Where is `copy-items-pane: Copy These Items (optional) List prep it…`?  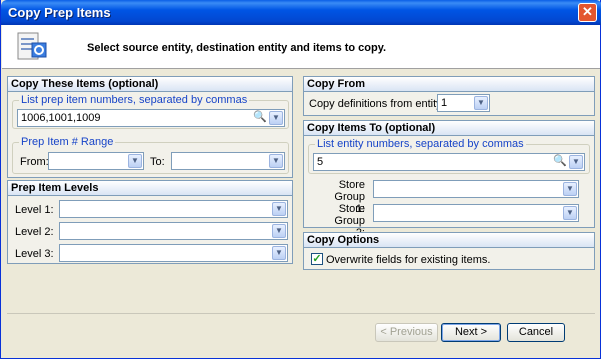
copy-items-pane: Copy These Items (optional) List prep it… is located at coordinates (150, 127).